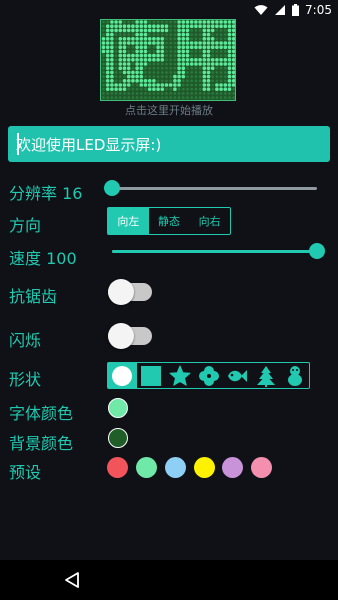 This screenshot has width=338, height=600. What do you see at coordinates (146, 467) in the screenshot?
I see `preset-color-green` at bounding box center [146, 467].